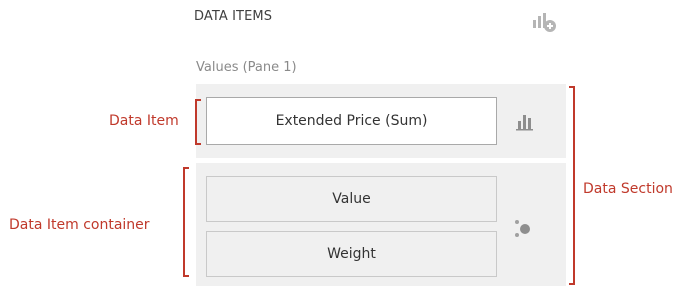 The image size is (694, 290). I want to click on bubble-icon, so click(527, 229).